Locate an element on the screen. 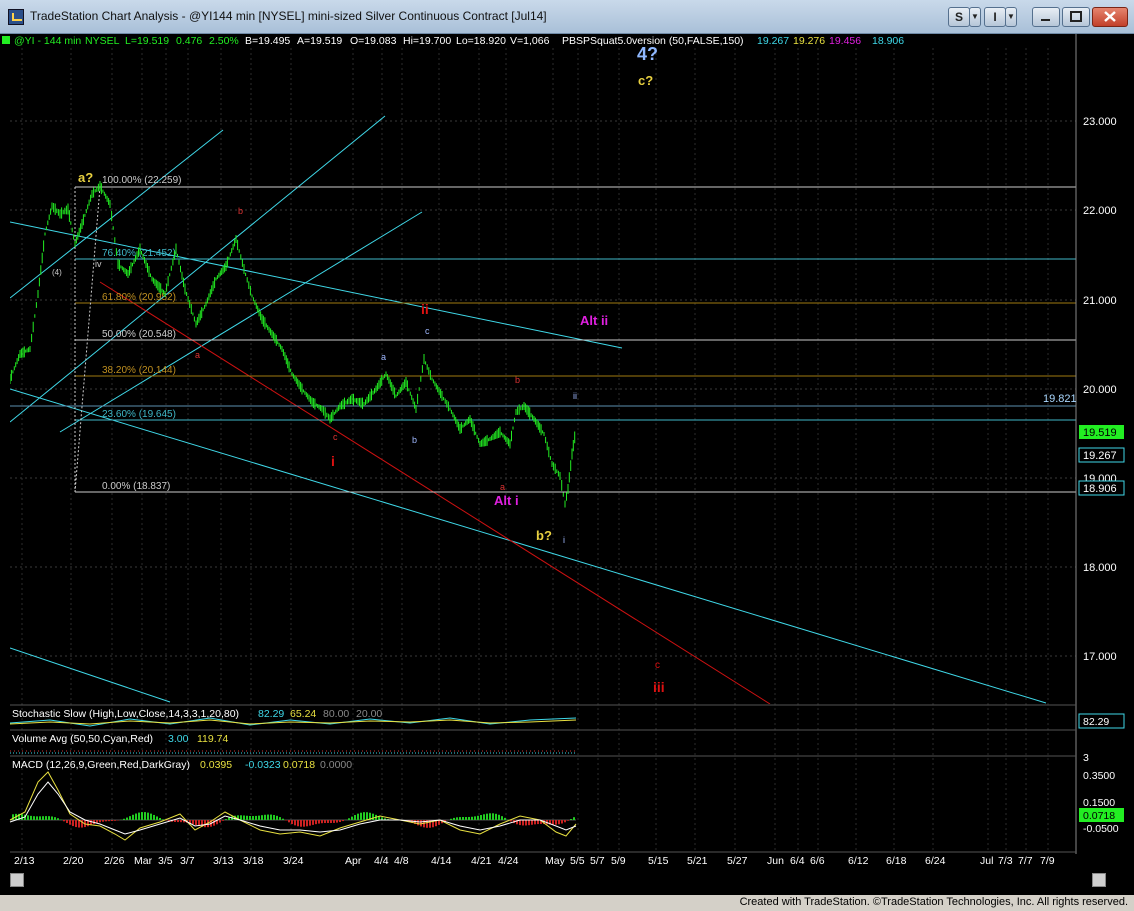  time-axis-label: 5/21 is located at coordinates (697, 861).